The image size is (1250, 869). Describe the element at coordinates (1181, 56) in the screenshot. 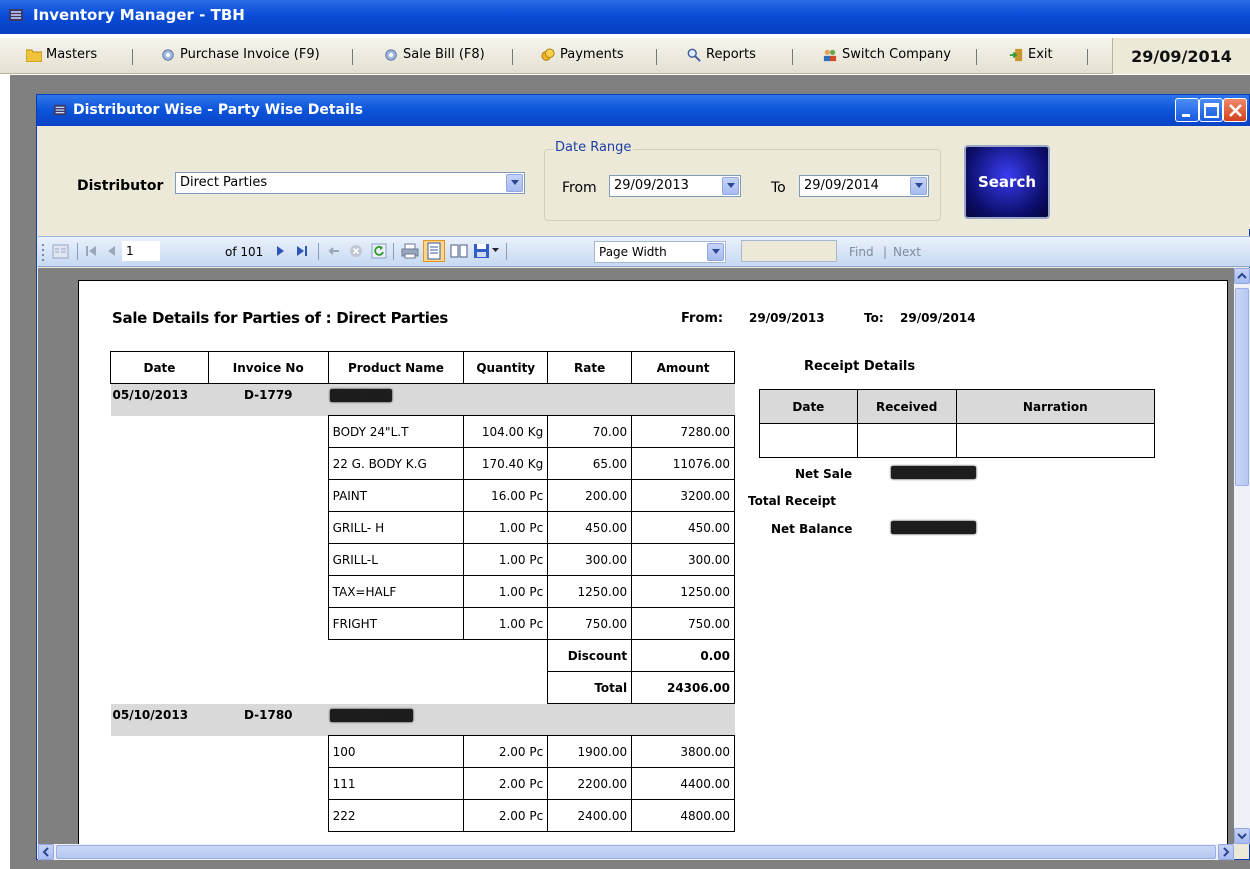

I see `menu-date: 29/09/2014` at that location.